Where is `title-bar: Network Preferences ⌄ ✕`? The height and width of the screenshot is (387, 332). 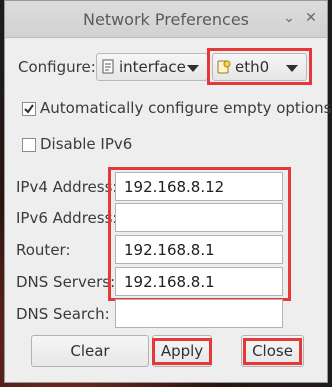
title-bar: Network Preferences ⌄ ✕ is located at coordinates (166, 19).